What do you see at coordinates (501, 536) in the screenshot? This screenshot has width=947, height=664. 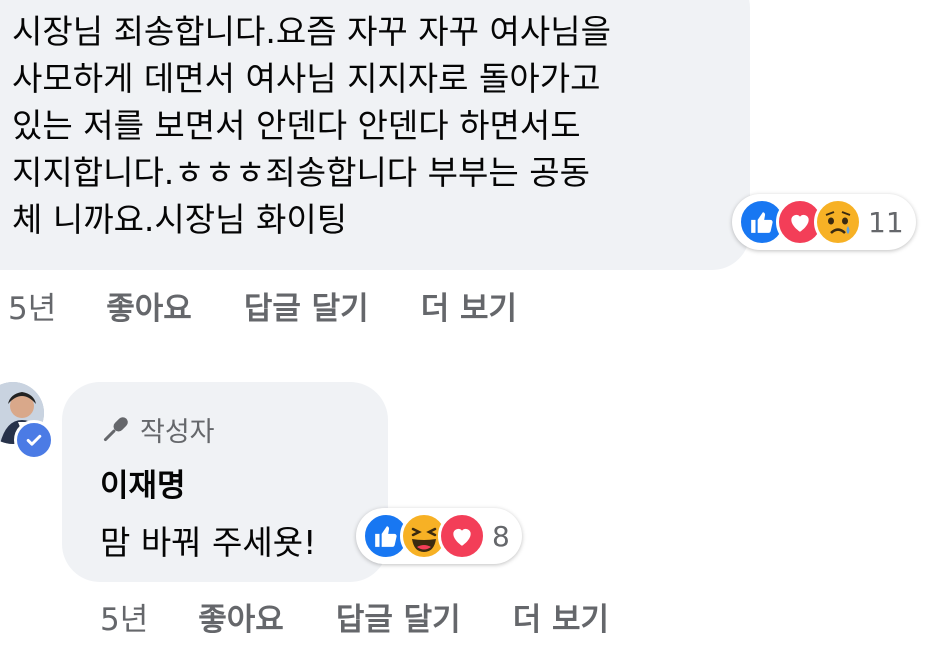 I see `reaction-count: 8` at bounding box center [501, 536].